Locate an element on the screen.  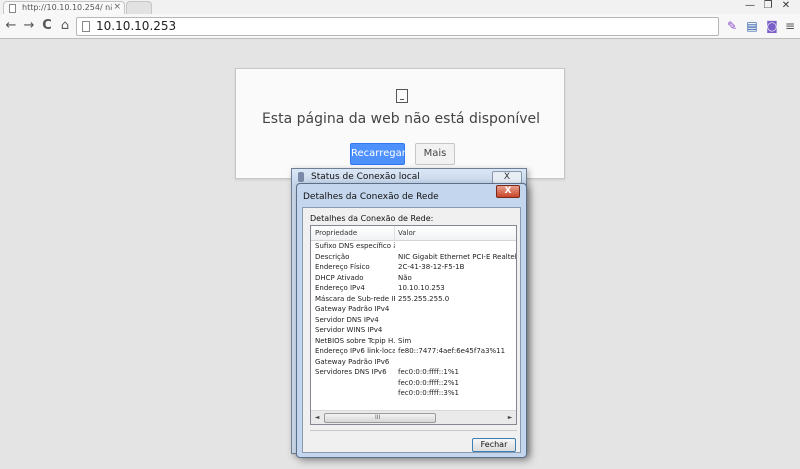
close-button: Fechar is located at coordinates (494, 445).